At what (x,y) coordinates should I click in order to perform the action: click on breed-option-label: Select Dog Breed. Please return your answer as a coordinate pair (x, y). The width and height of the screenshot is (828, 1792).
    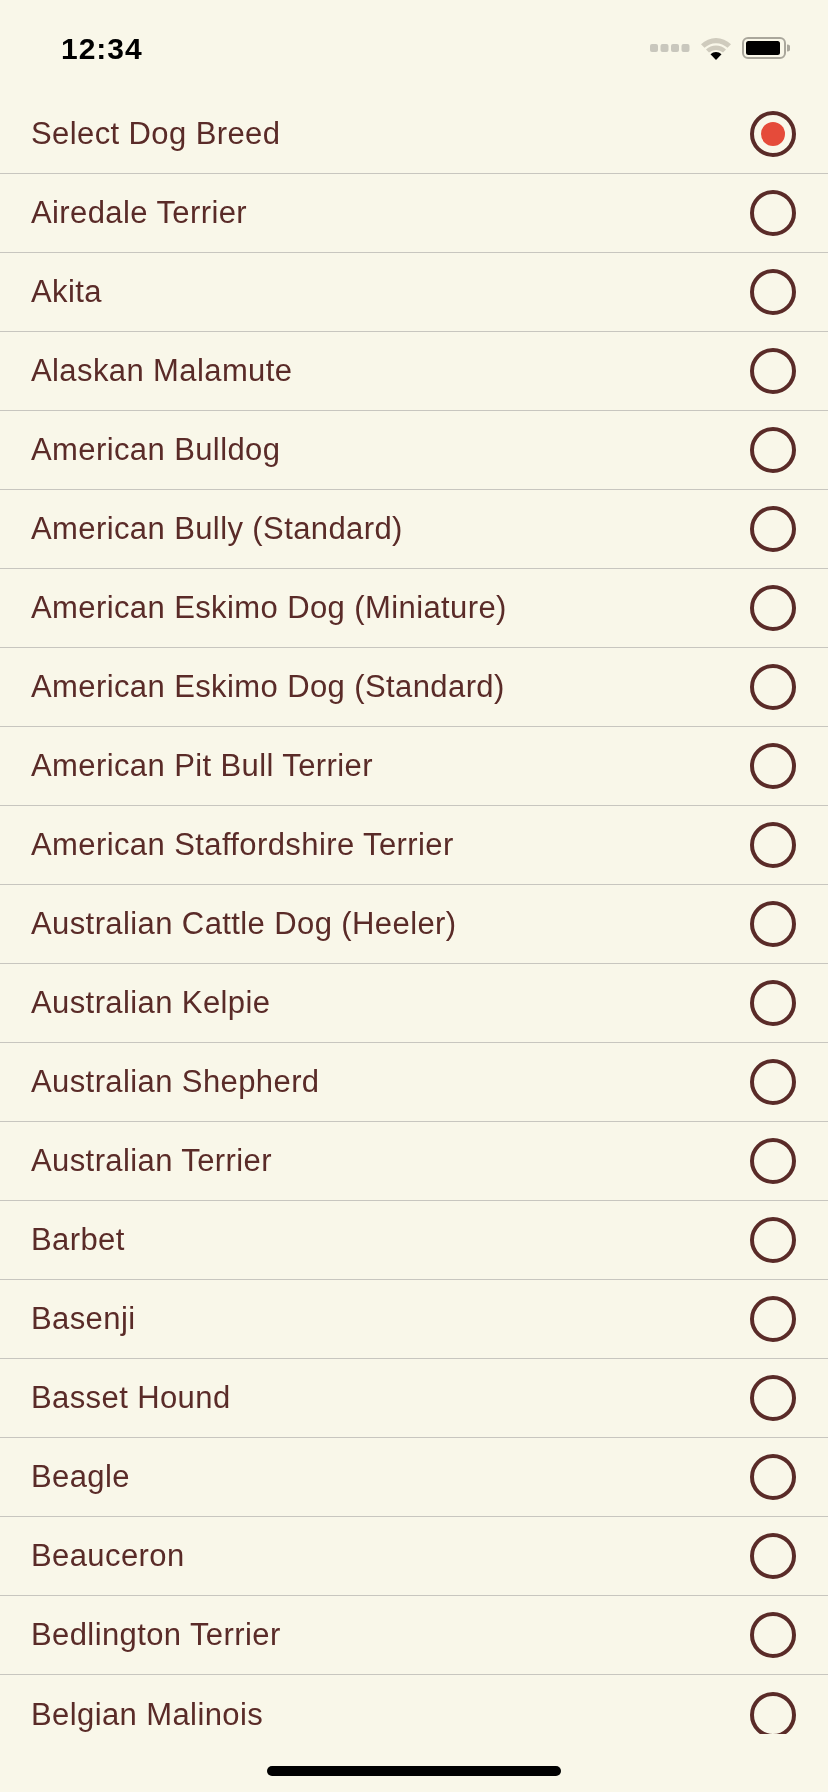
    Looking at the image, I should click on (156, 134).